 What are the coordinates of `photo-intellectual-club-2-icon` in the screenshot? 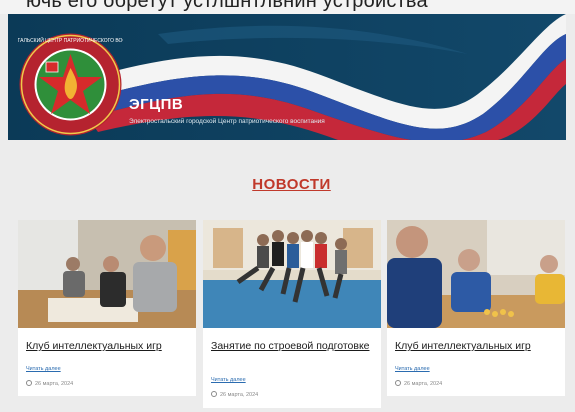 It's located at (476, 274).